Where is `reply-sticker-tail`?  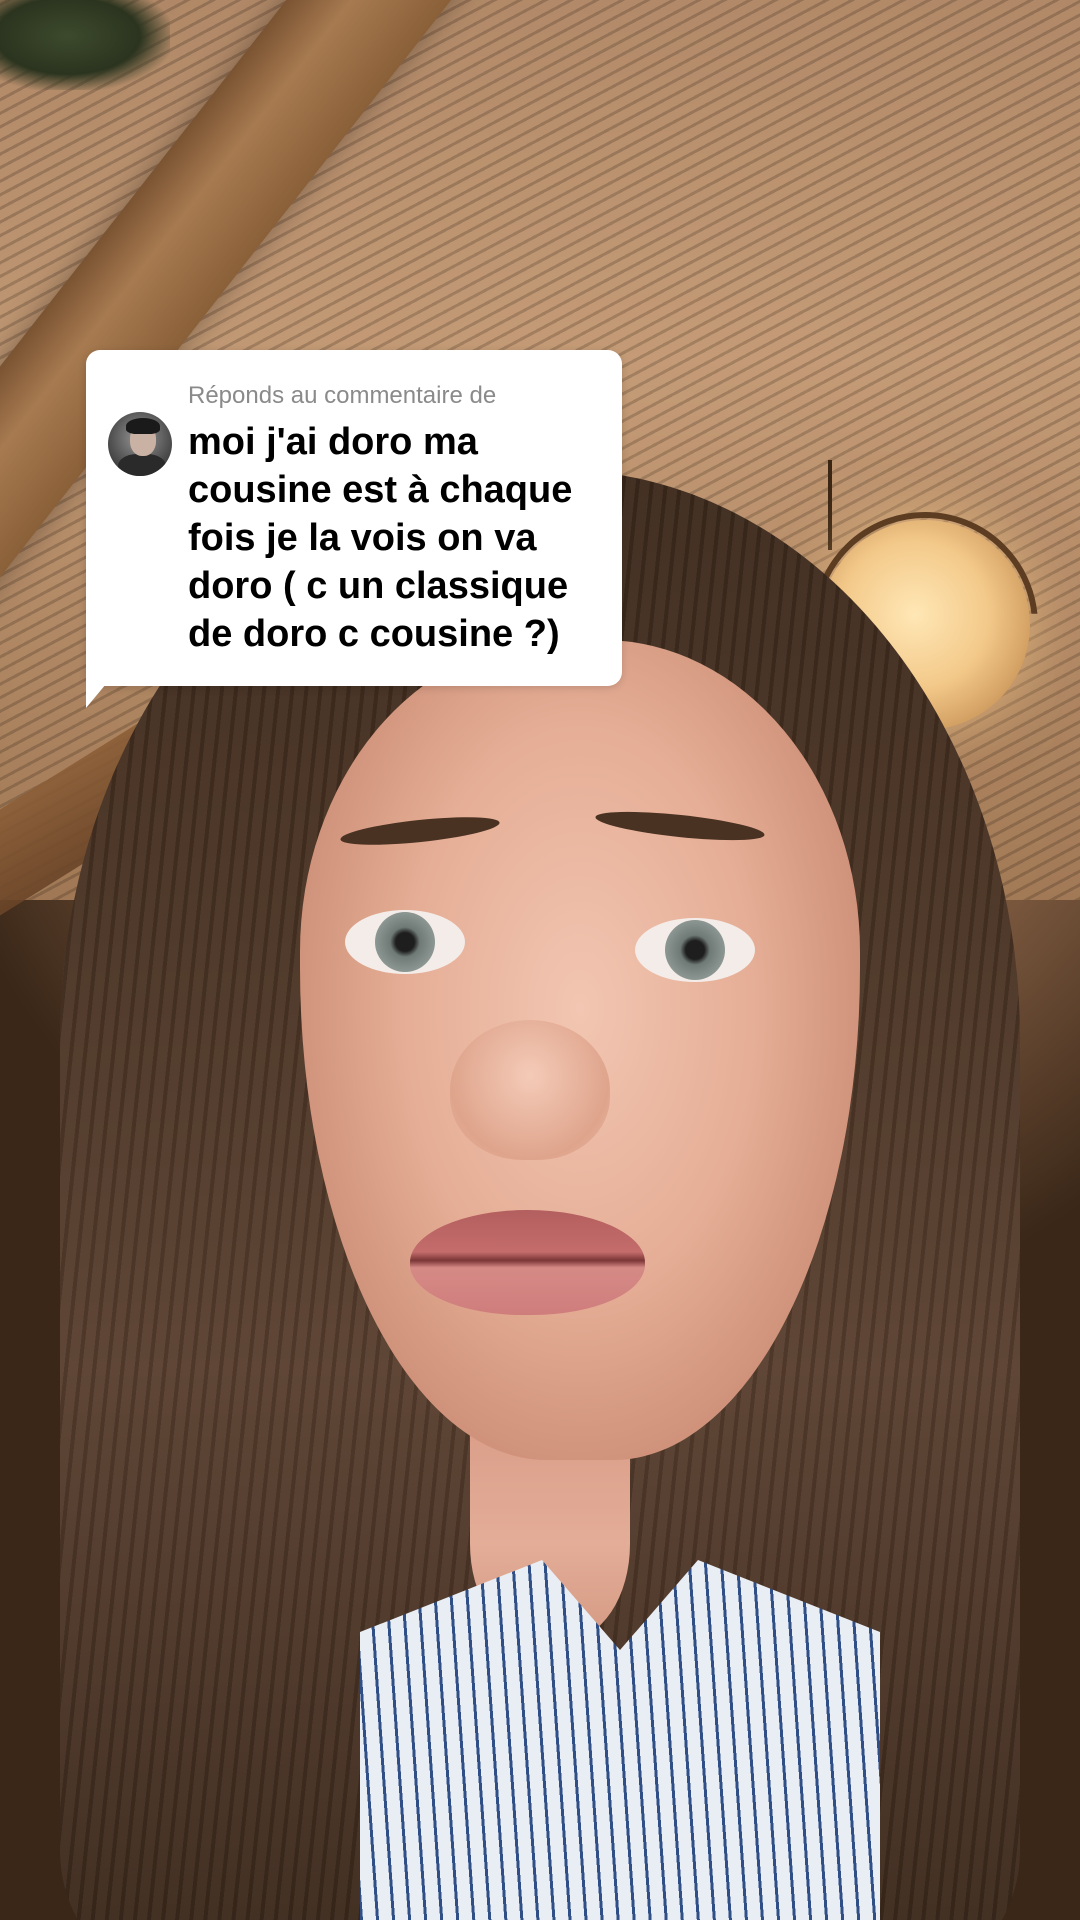 reply-sticker-tail is located at coordinates (101, 690).